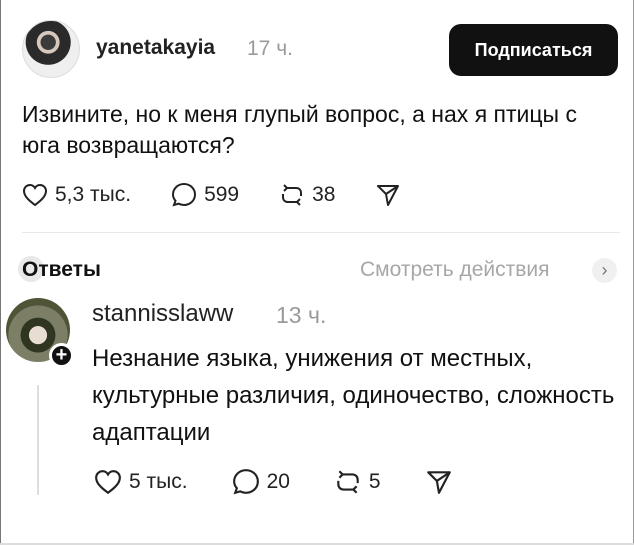  I want to click on reply-comment-action: 20, so click(261, 482).